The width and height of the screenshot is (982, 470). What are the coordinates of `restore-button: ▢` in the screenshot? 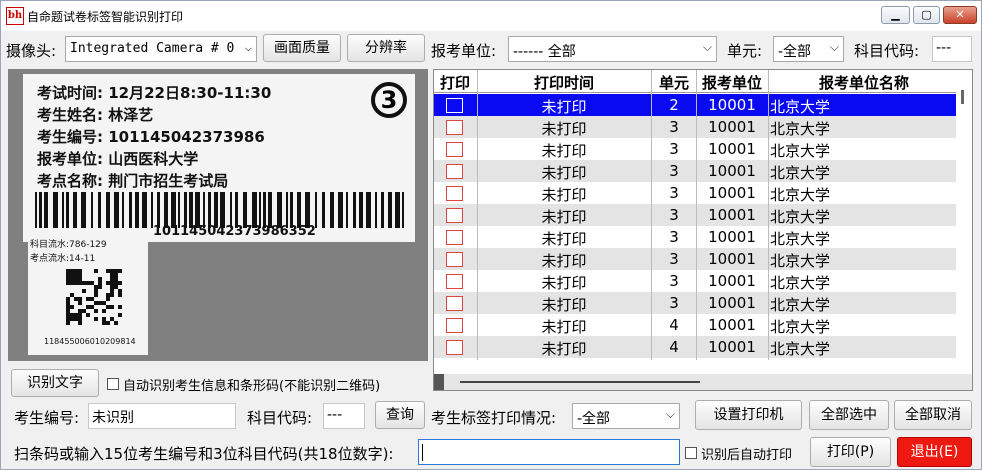 It's located at (926, 15).